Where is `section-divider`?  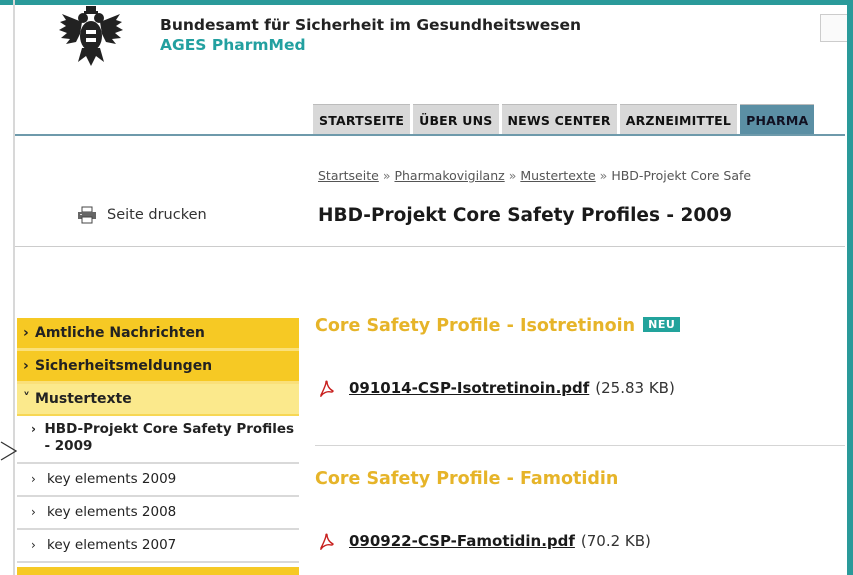 section-divider is located at coordinates (580, 445).